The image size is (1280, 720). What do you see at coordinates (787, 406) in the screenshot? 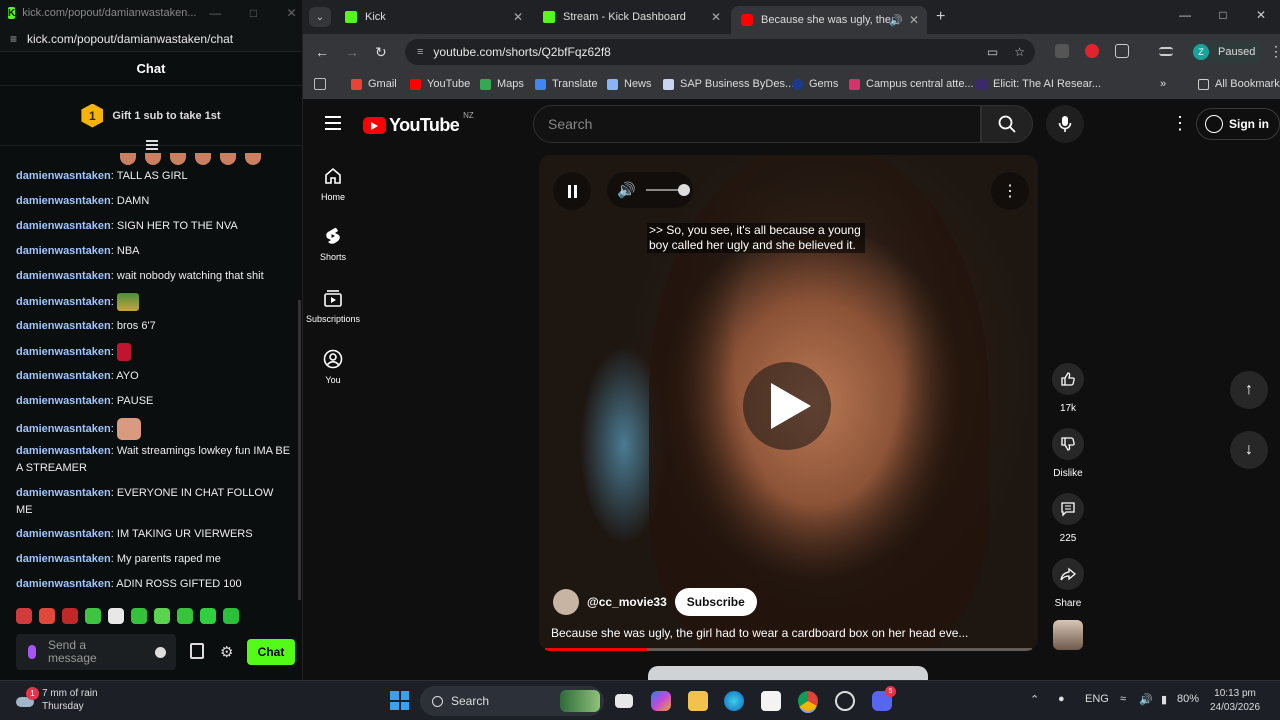
I see `play-button` at bounding box center [787, 406].